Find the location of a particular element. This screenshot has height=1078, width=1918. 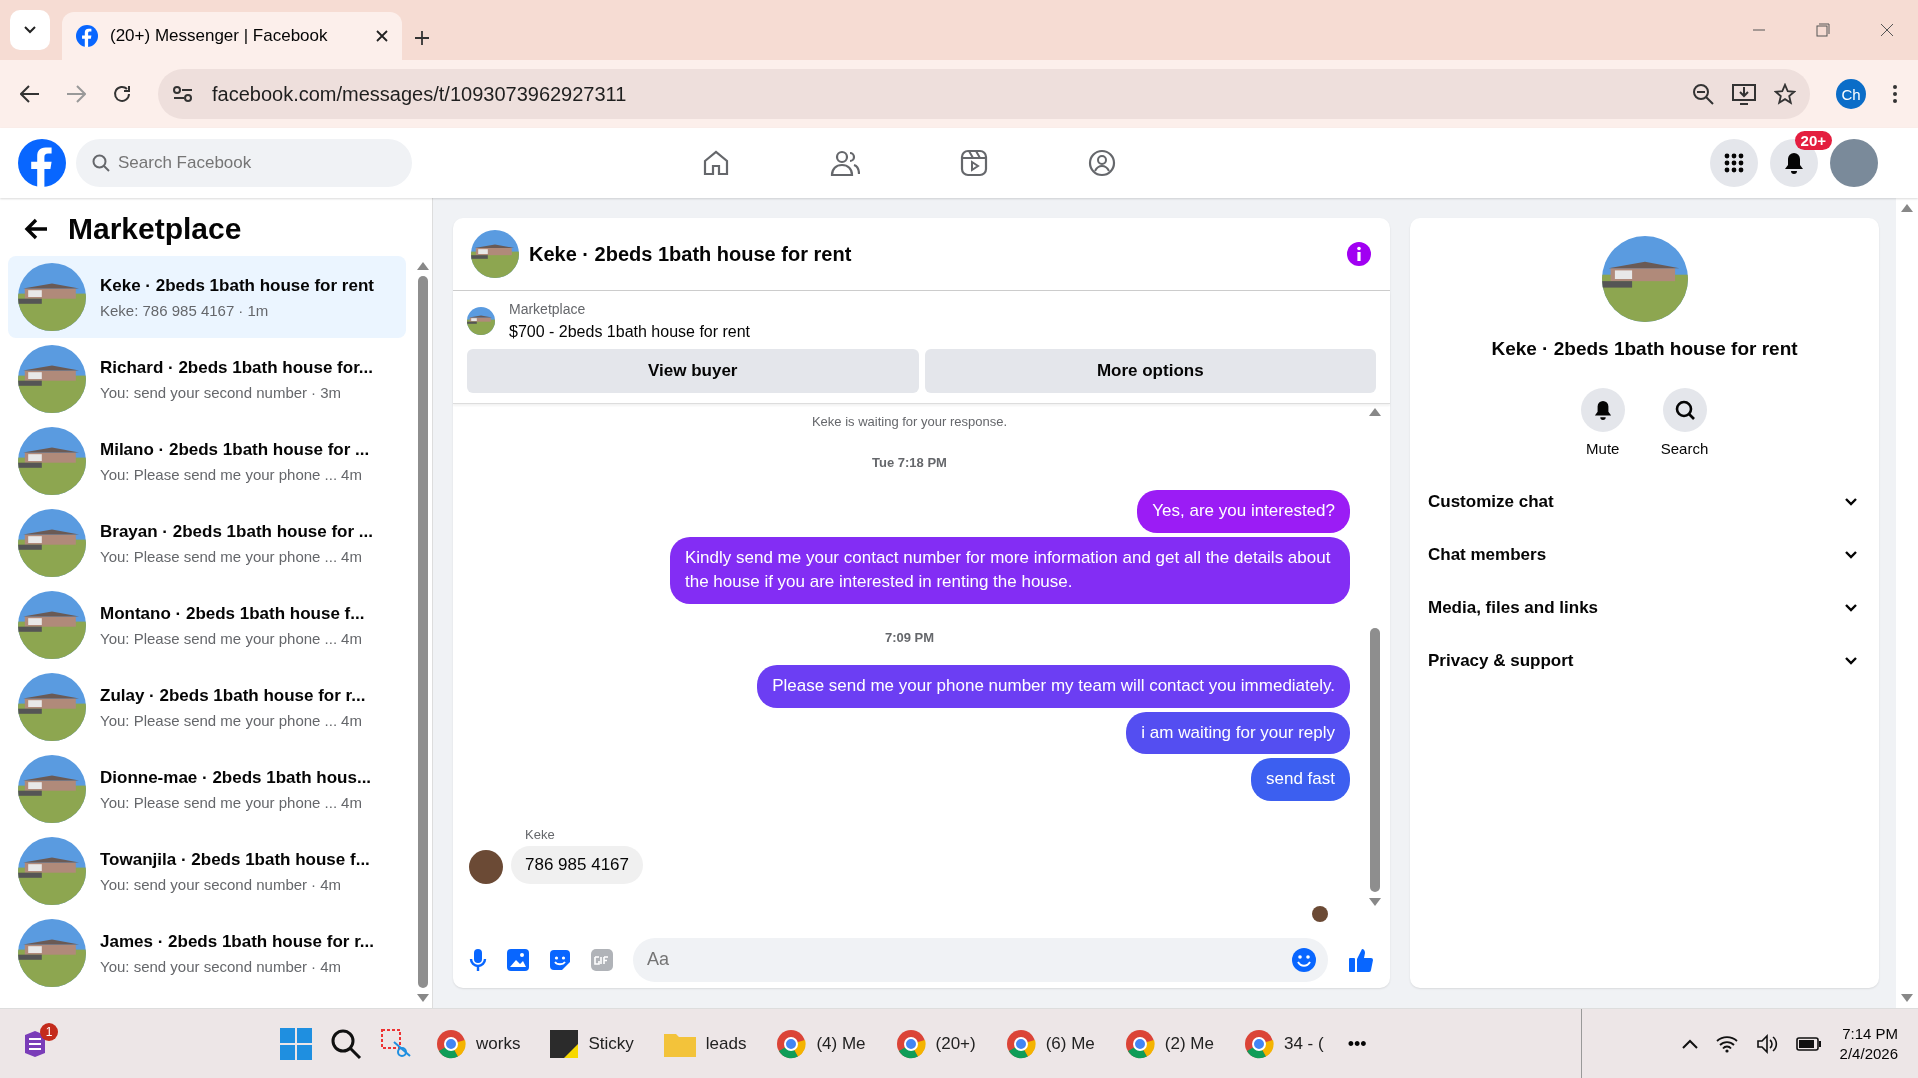

groups-icon is located at coordinates (1102, 163).